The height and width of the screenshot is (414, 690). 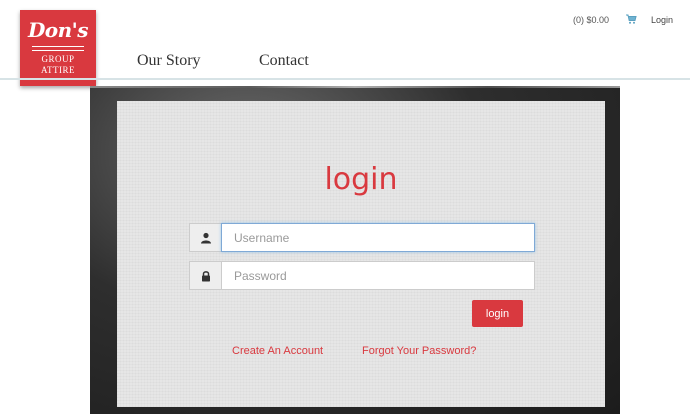 I want to click on password-row, so click(x=362, y=275).